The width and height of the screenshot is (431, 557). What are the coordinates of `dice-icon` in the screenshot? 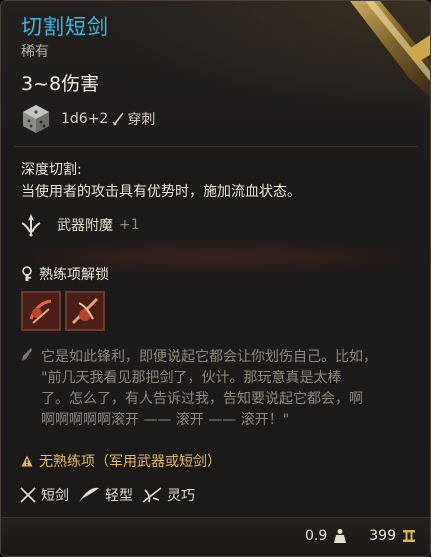 It's located at (36, 119).